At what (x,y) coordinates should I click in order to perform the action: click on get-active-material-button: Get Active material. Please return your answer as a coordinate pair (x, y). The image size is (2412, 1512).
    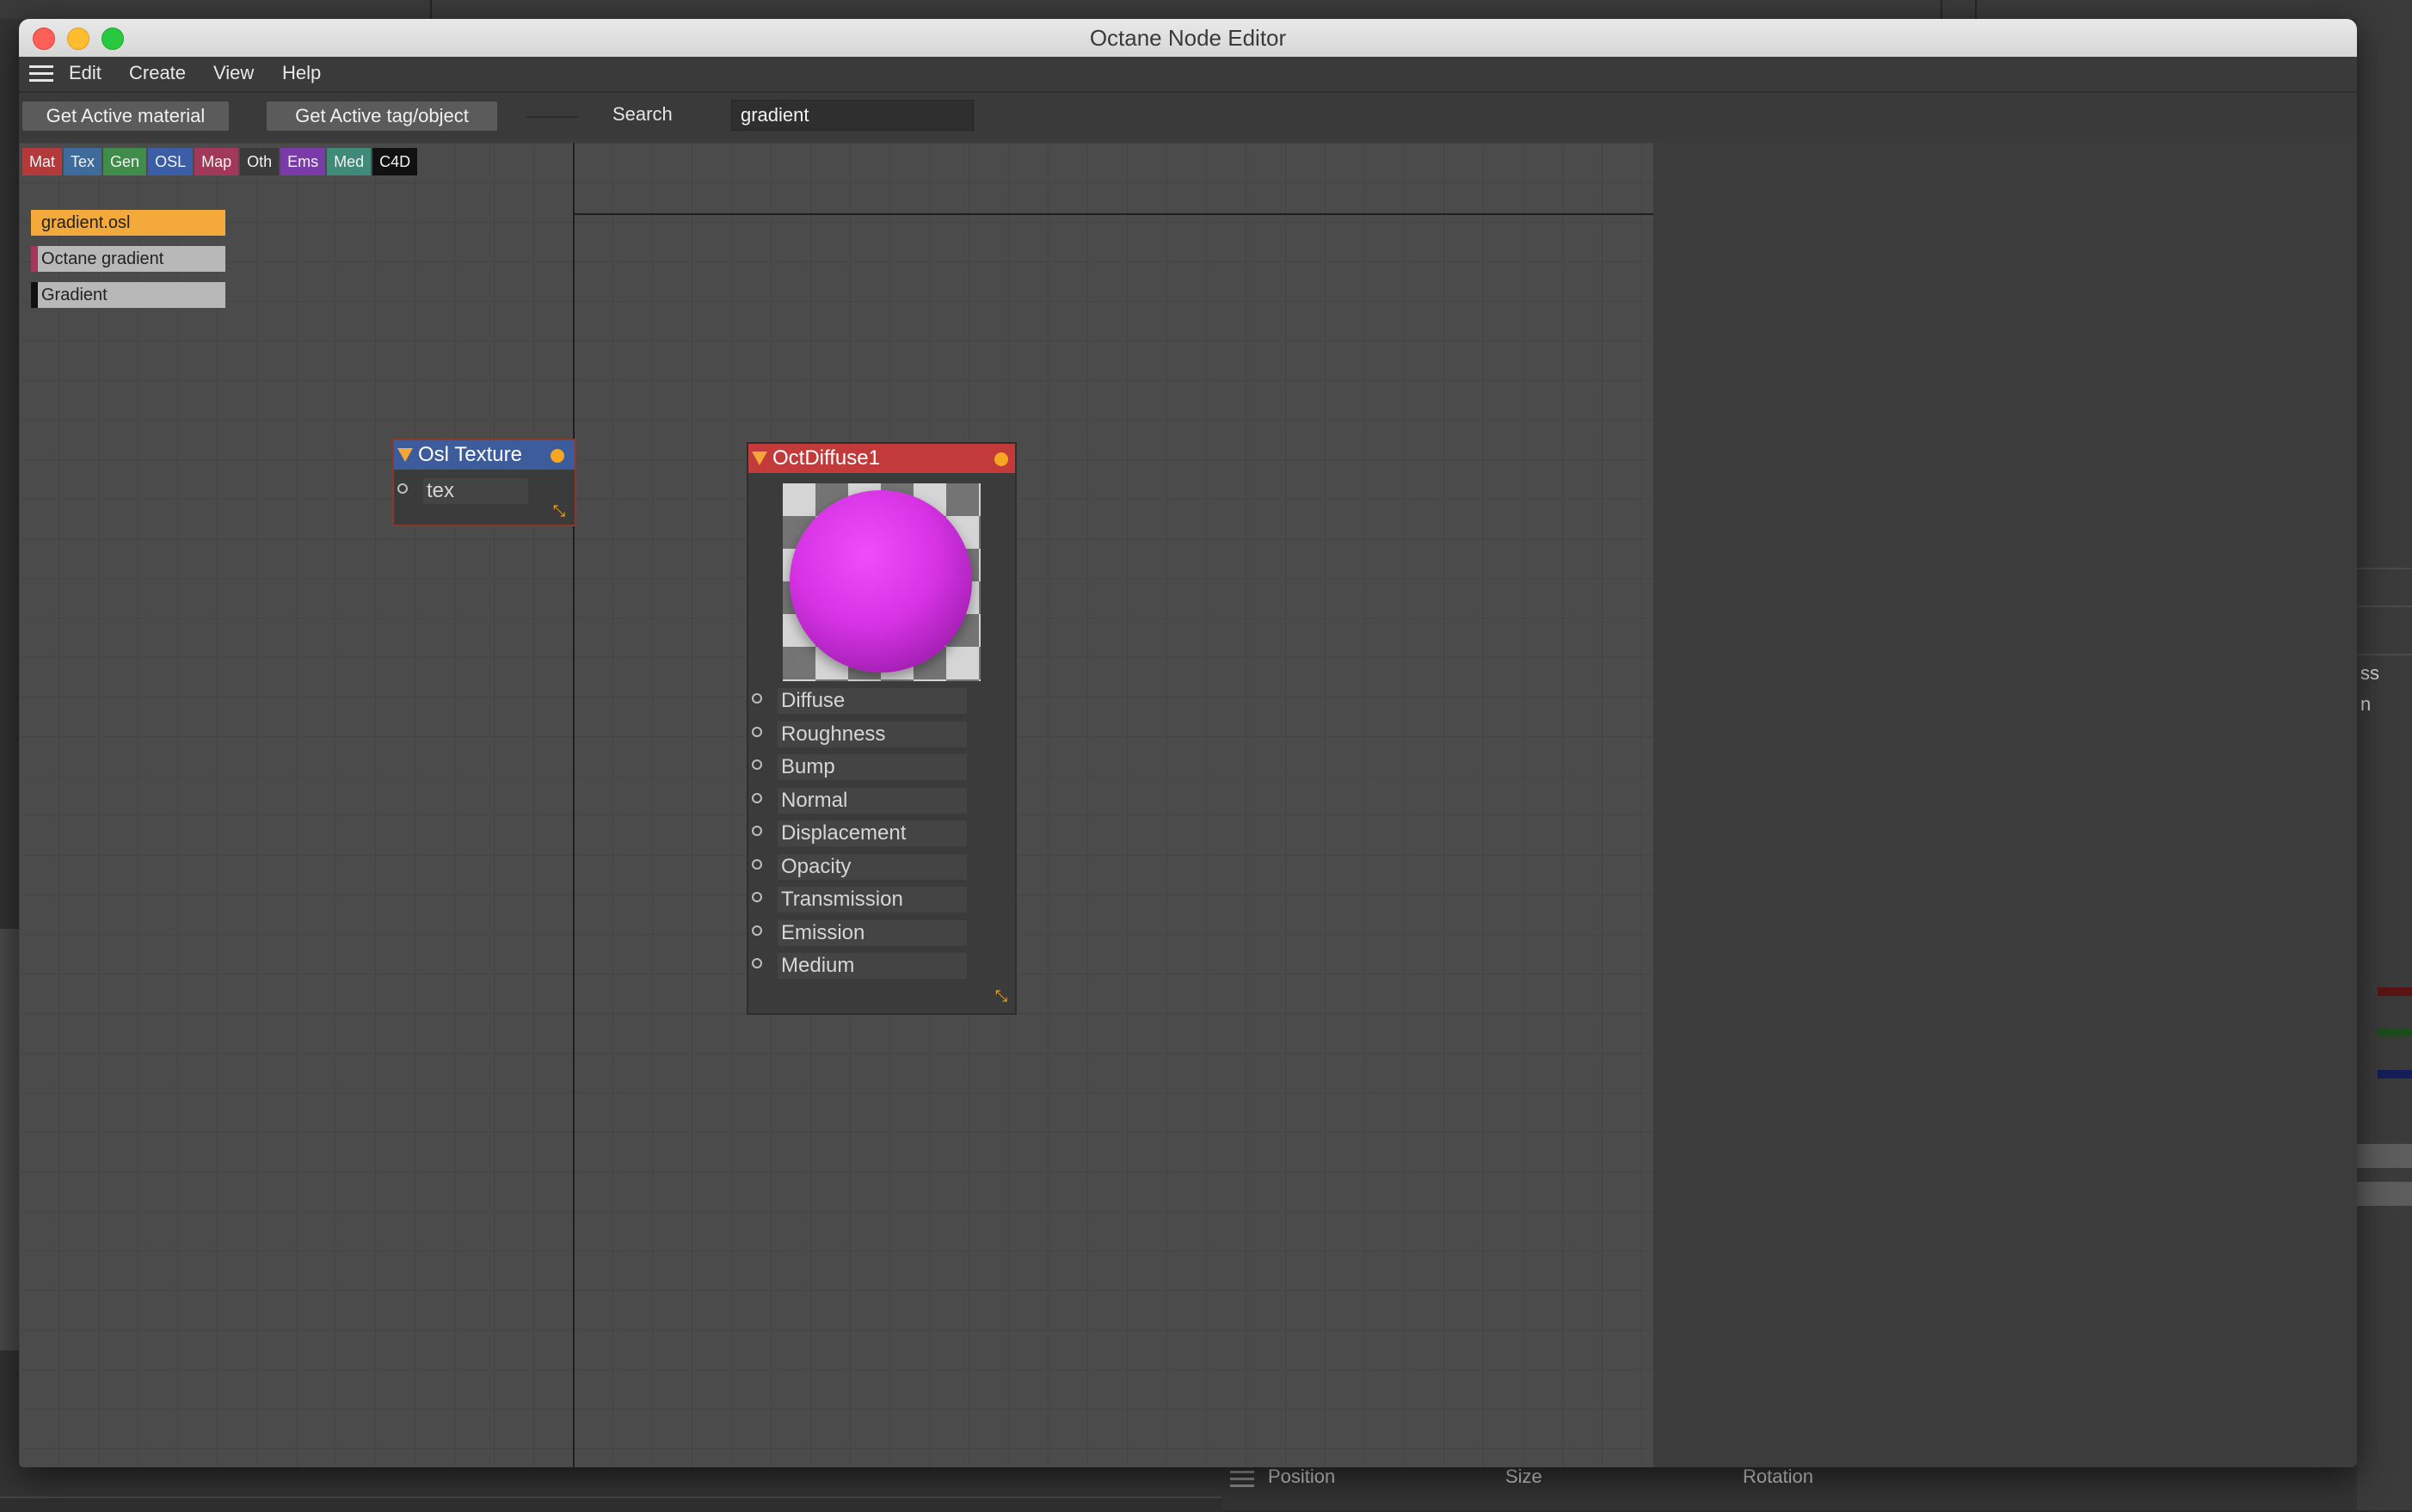
    Looking at the image, I should click on (125, 116).